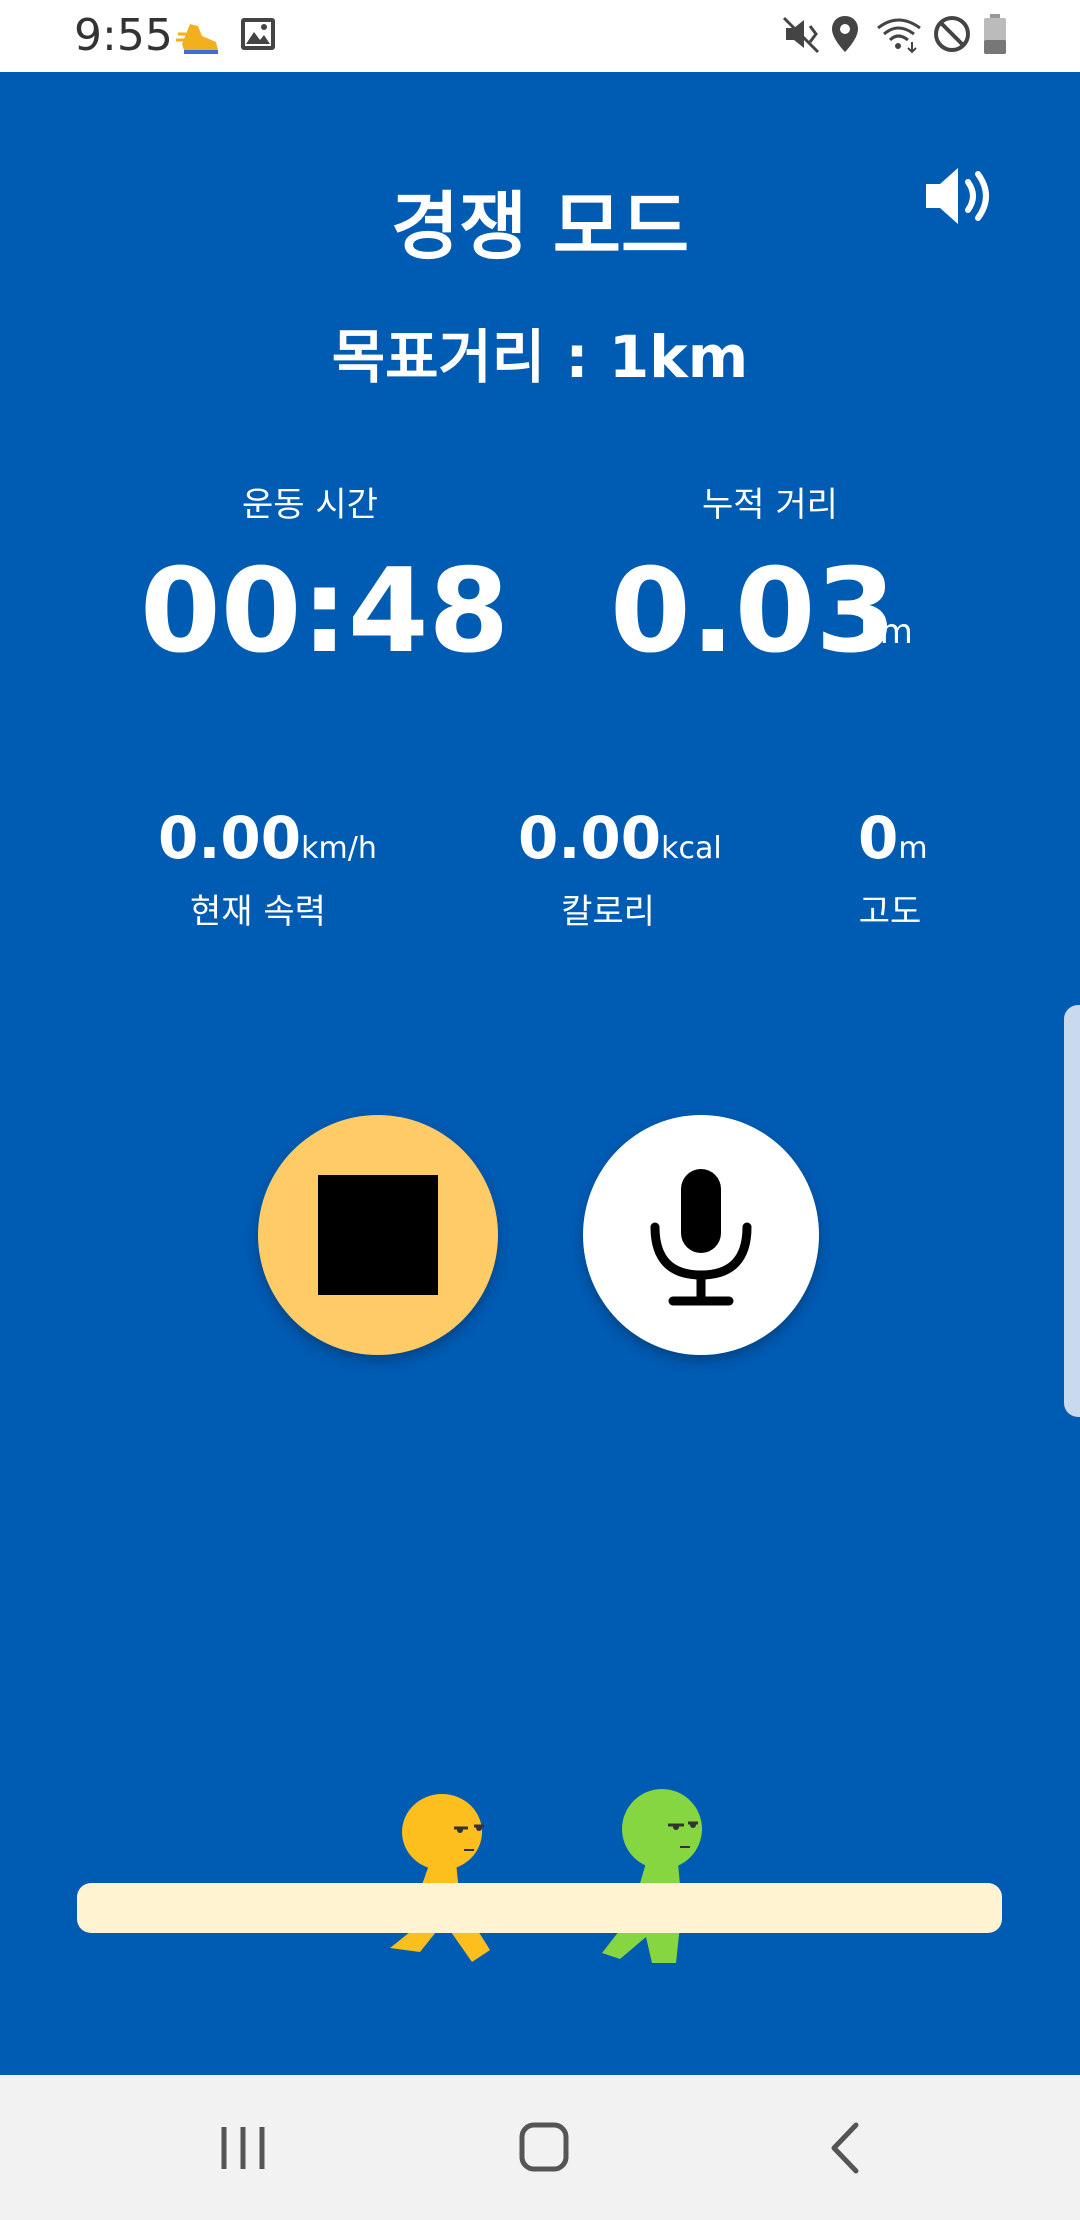 The width and height of the screenshot is (1080, 2220). I want to click on speaker-volume-icon, so click(962, 196).